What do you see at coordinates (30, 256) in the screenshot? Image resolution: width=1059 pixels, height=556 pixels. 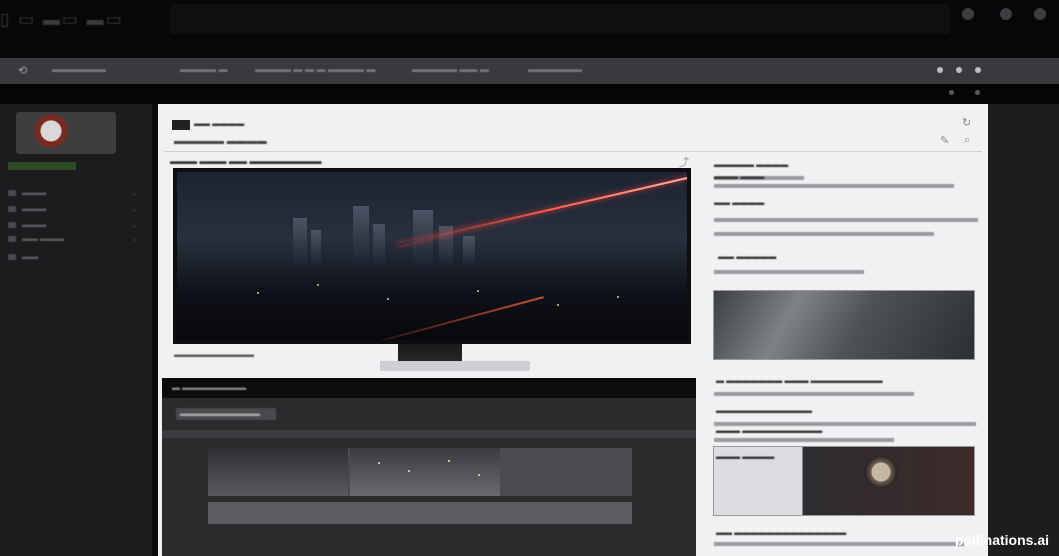 I see `sidebar-item-label: ▬▬` at bounding box center [30, 256].